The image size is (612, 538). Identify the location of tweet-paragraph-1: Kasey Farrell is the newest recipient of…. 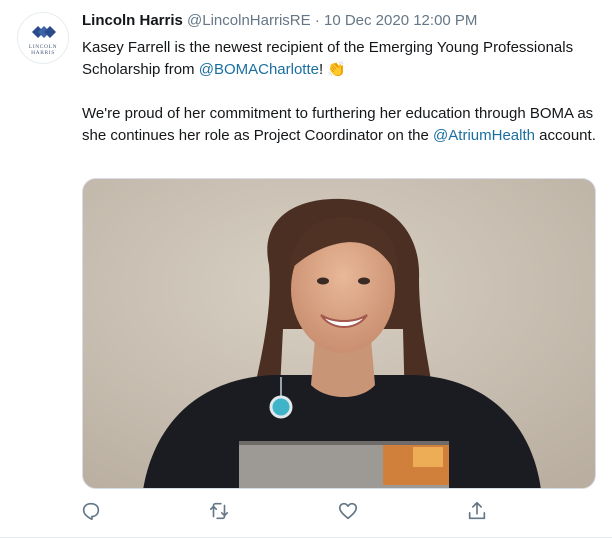
(339, 59).